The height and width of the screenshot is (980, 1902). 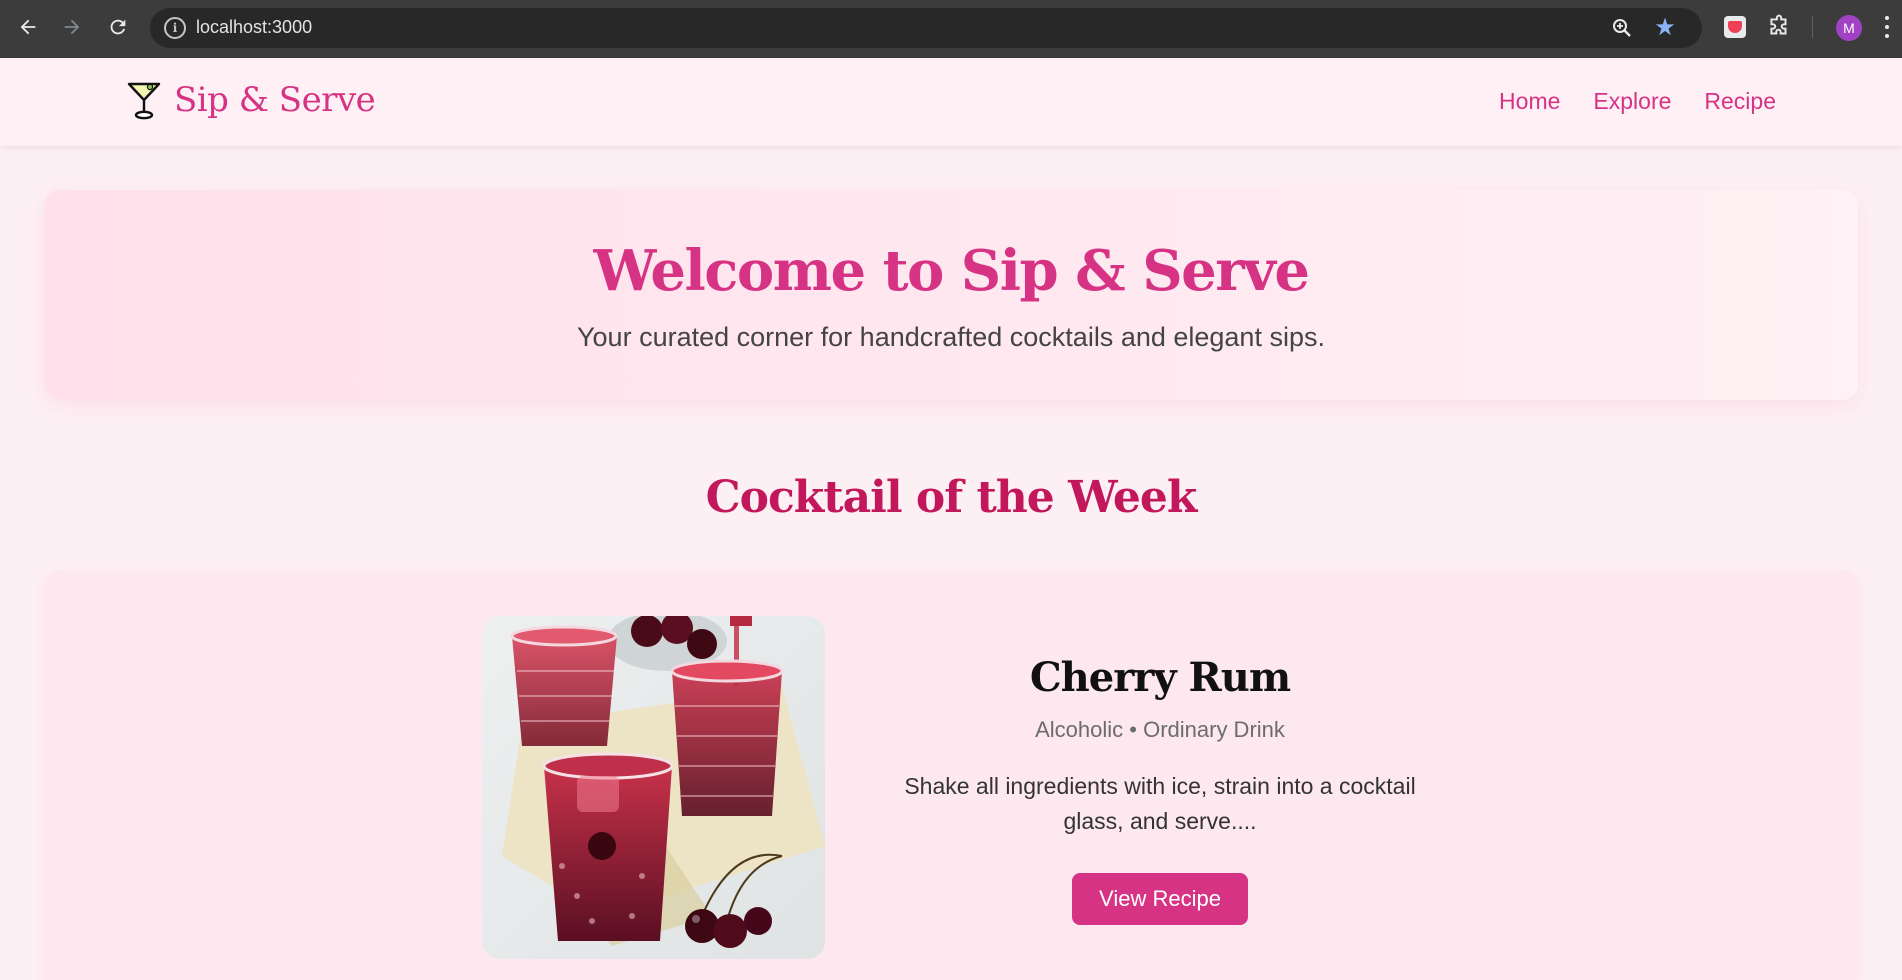 I want to click on zoom-icon, so click(x=1622, y=28).